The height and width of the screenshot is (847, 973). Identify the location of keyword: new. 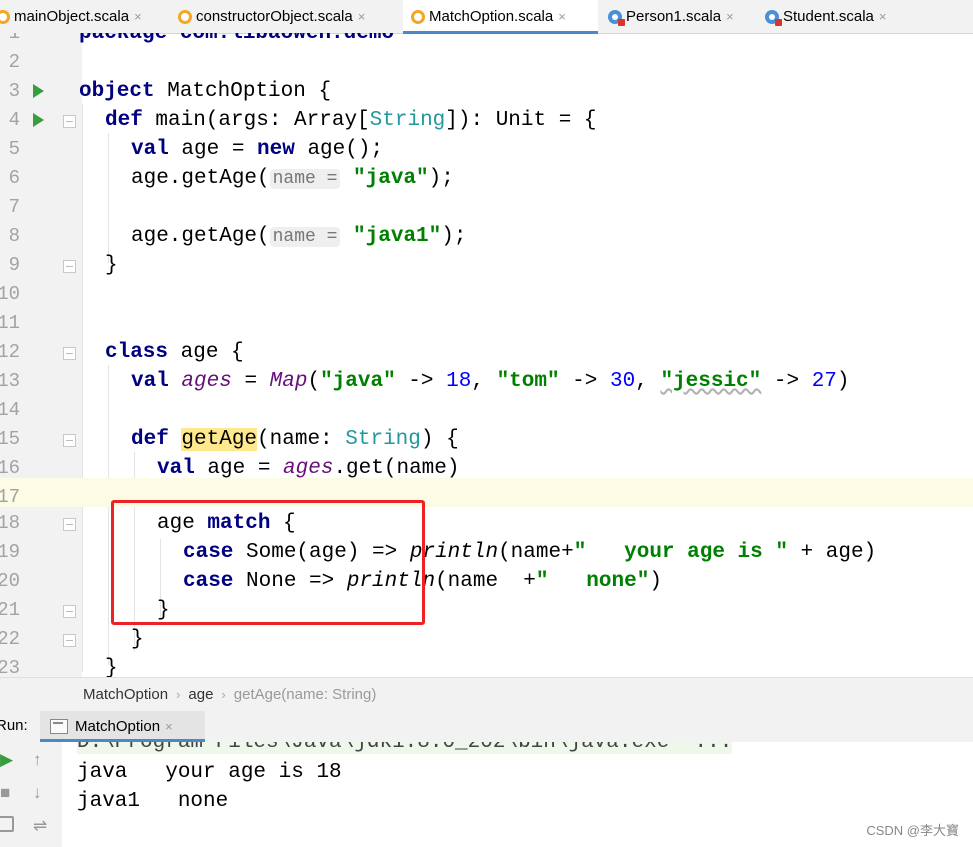
(276, 149).